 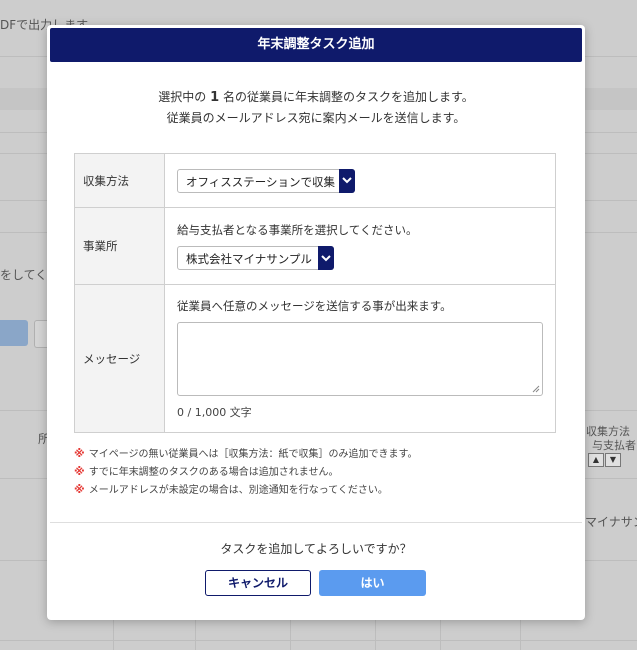 What do you see at coordinates (614, 445) in the screenshot?
I see `bg-header-line2: 与支払者)` at bounding box center [614, 445].